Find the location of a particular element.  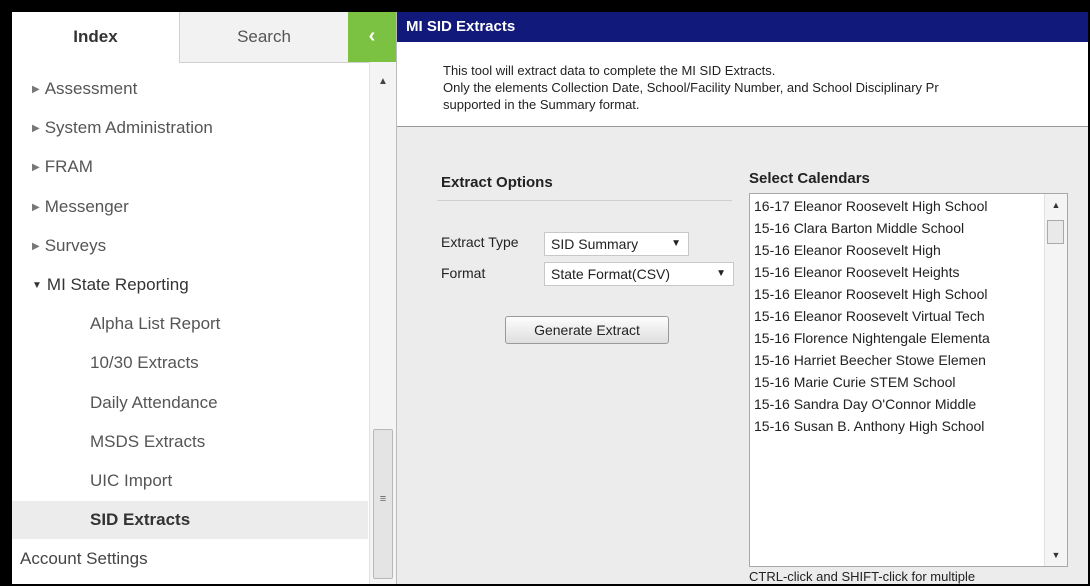

calendar-option: 15-16 Eleanor Roosevelt High is located at coordinates (899, 250).